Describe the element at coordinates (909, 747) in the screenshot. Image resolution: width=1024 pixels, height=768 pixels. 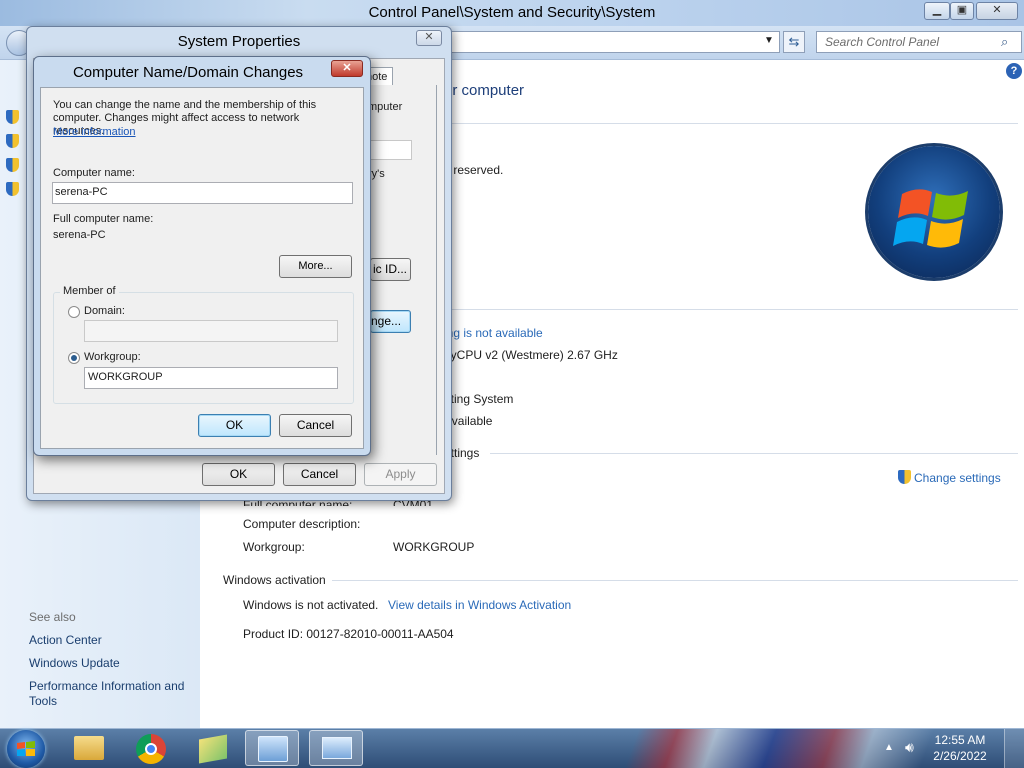
I see `volume-icon: 🔊︎` at that location.